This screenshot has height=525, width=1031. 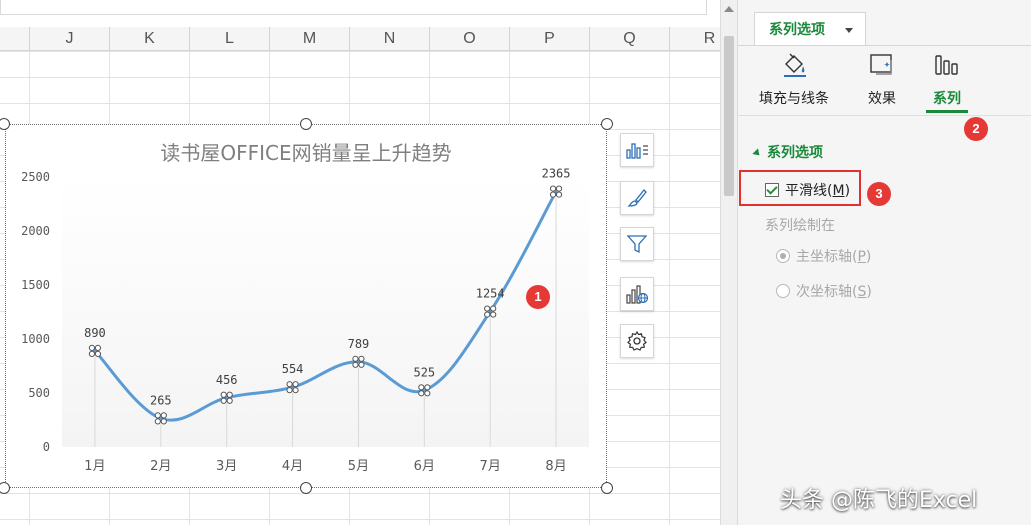 What do you see at coordinates (389, 38) in the screenshot?
I see `column-header-n: N` at bounding box center [389, 38].